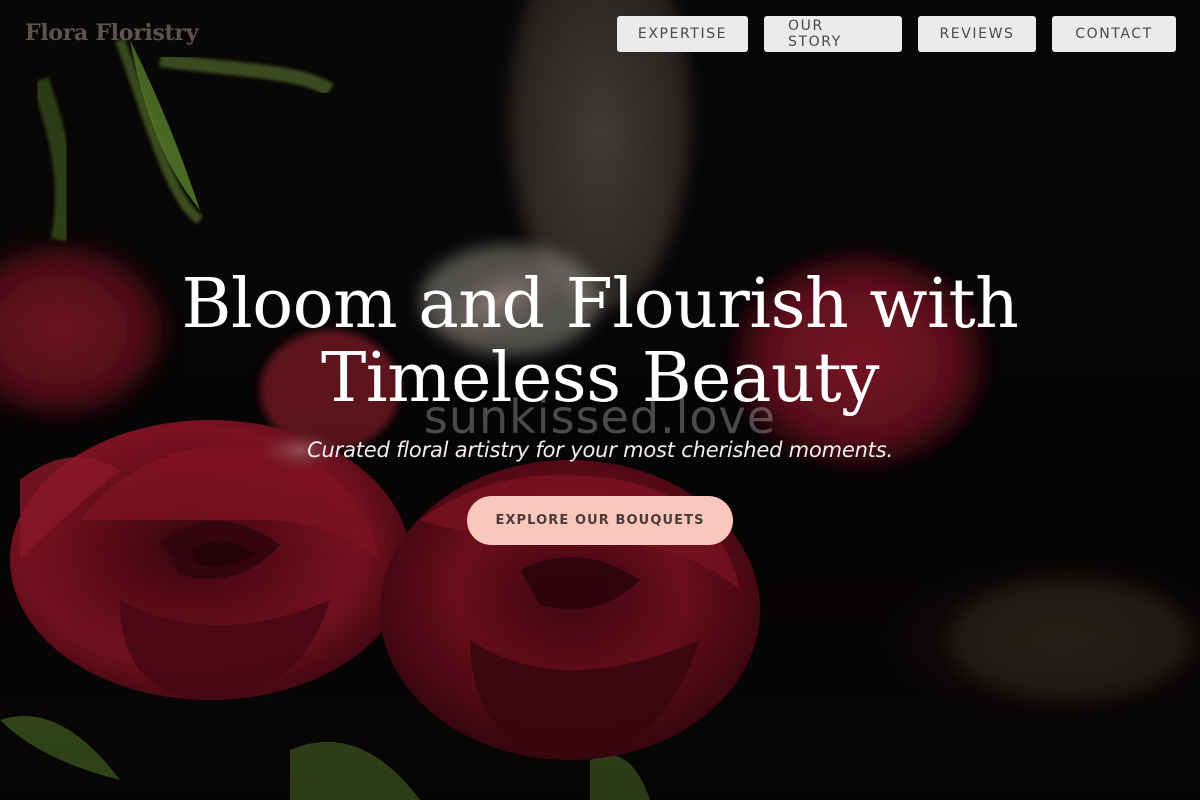 The height and width of the screenshot is (800, 1200). Describe the element at coordinates (682, 34) in the screenshot. I see `nav-expertise-button: EXPERTISE` at that location.